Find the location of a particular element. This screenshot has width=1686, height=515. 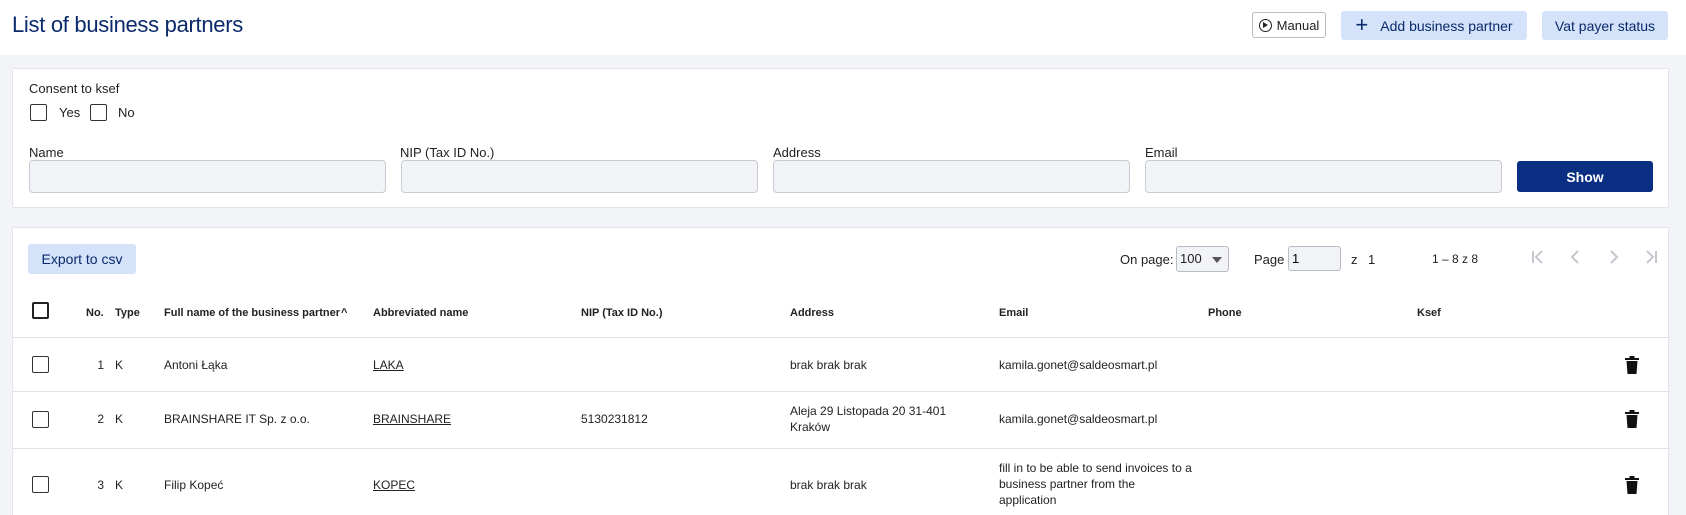

total-pages: 1 is located at coordinates (1372, 259).